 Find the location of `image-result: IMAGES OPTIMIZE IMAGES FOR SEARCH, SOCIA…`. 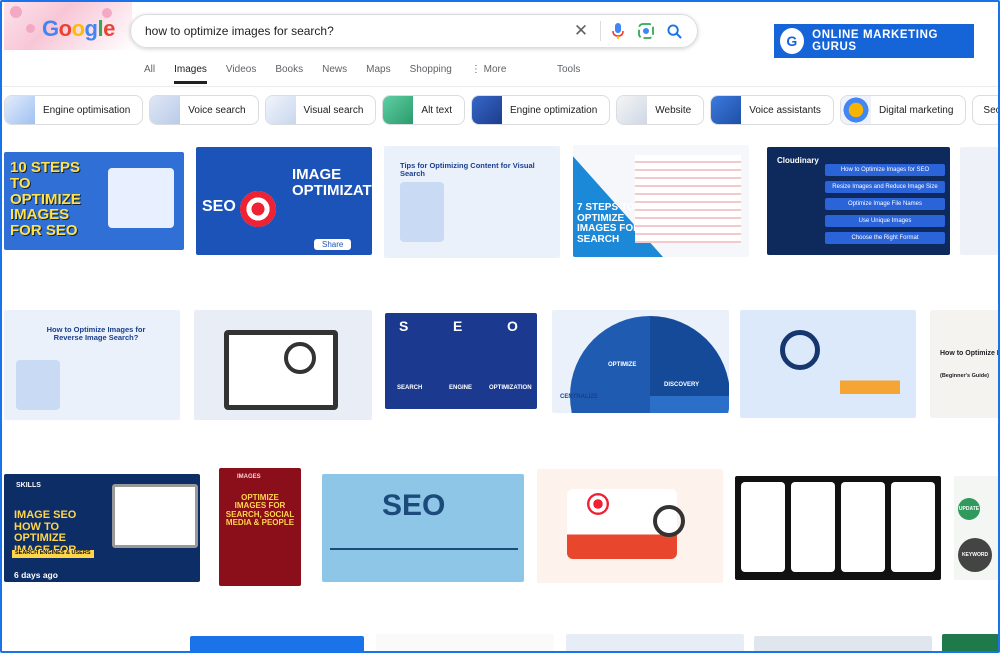

image-result: IMAGES OPTIMIZE IMAGES FOR SEARCH, SOCIA… is located at coordinates (260, 527).